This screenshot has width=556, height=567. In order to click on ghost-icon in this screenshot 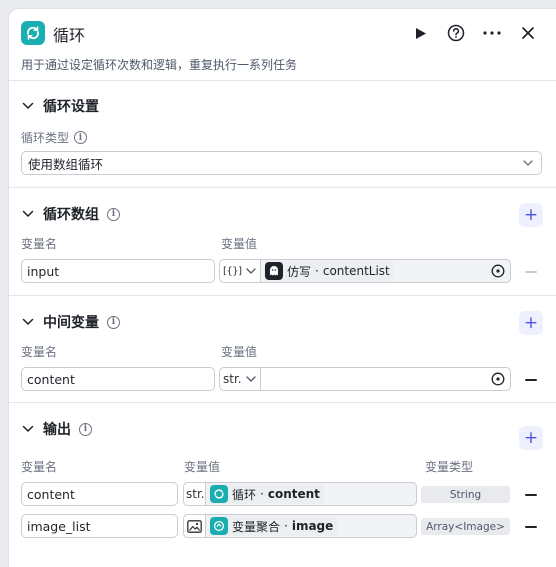, I will do `click(274, 271)`.